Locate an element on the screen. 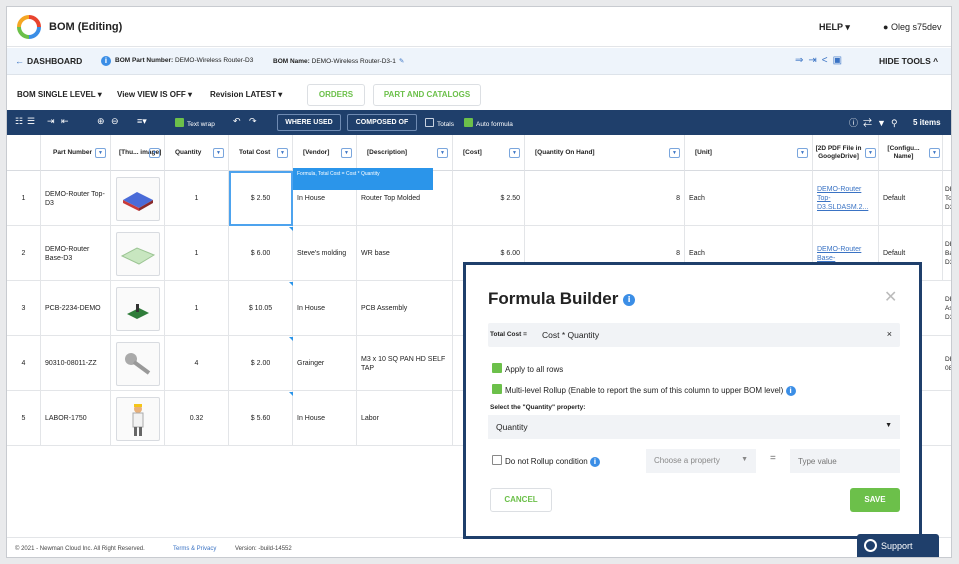 The height and width of the screenshot is (564, 959). config-cell: Default is located at coordinates (911, 198).